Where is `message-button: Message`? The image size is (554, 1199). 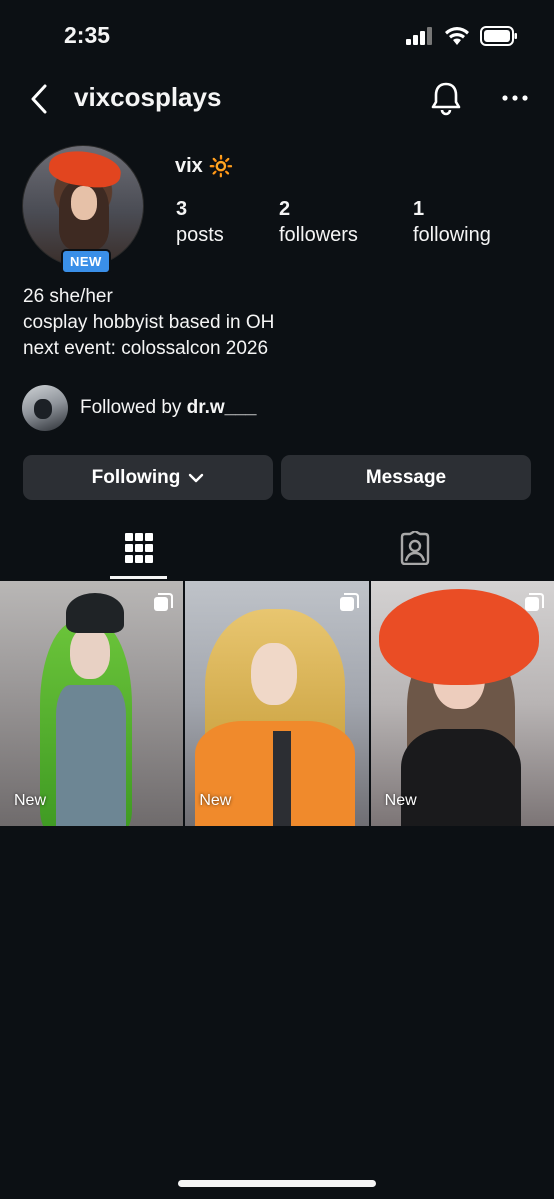
message-button: Message is located at coordinates (406, 477).